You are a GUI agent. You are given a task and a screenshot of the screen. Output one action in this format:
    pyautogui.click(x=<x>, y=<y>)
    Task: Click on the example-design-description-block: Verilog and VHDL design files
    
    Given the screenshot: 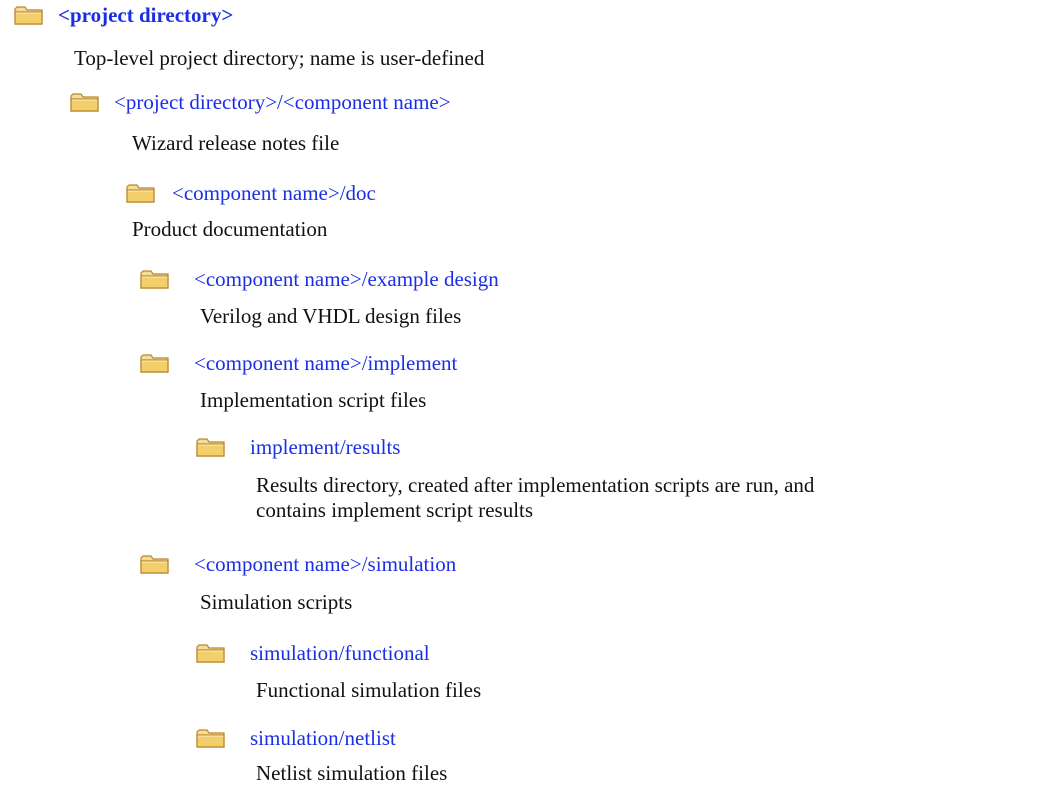 What is the action you would take?
    pyautogui.click(x=330, y=316)
    